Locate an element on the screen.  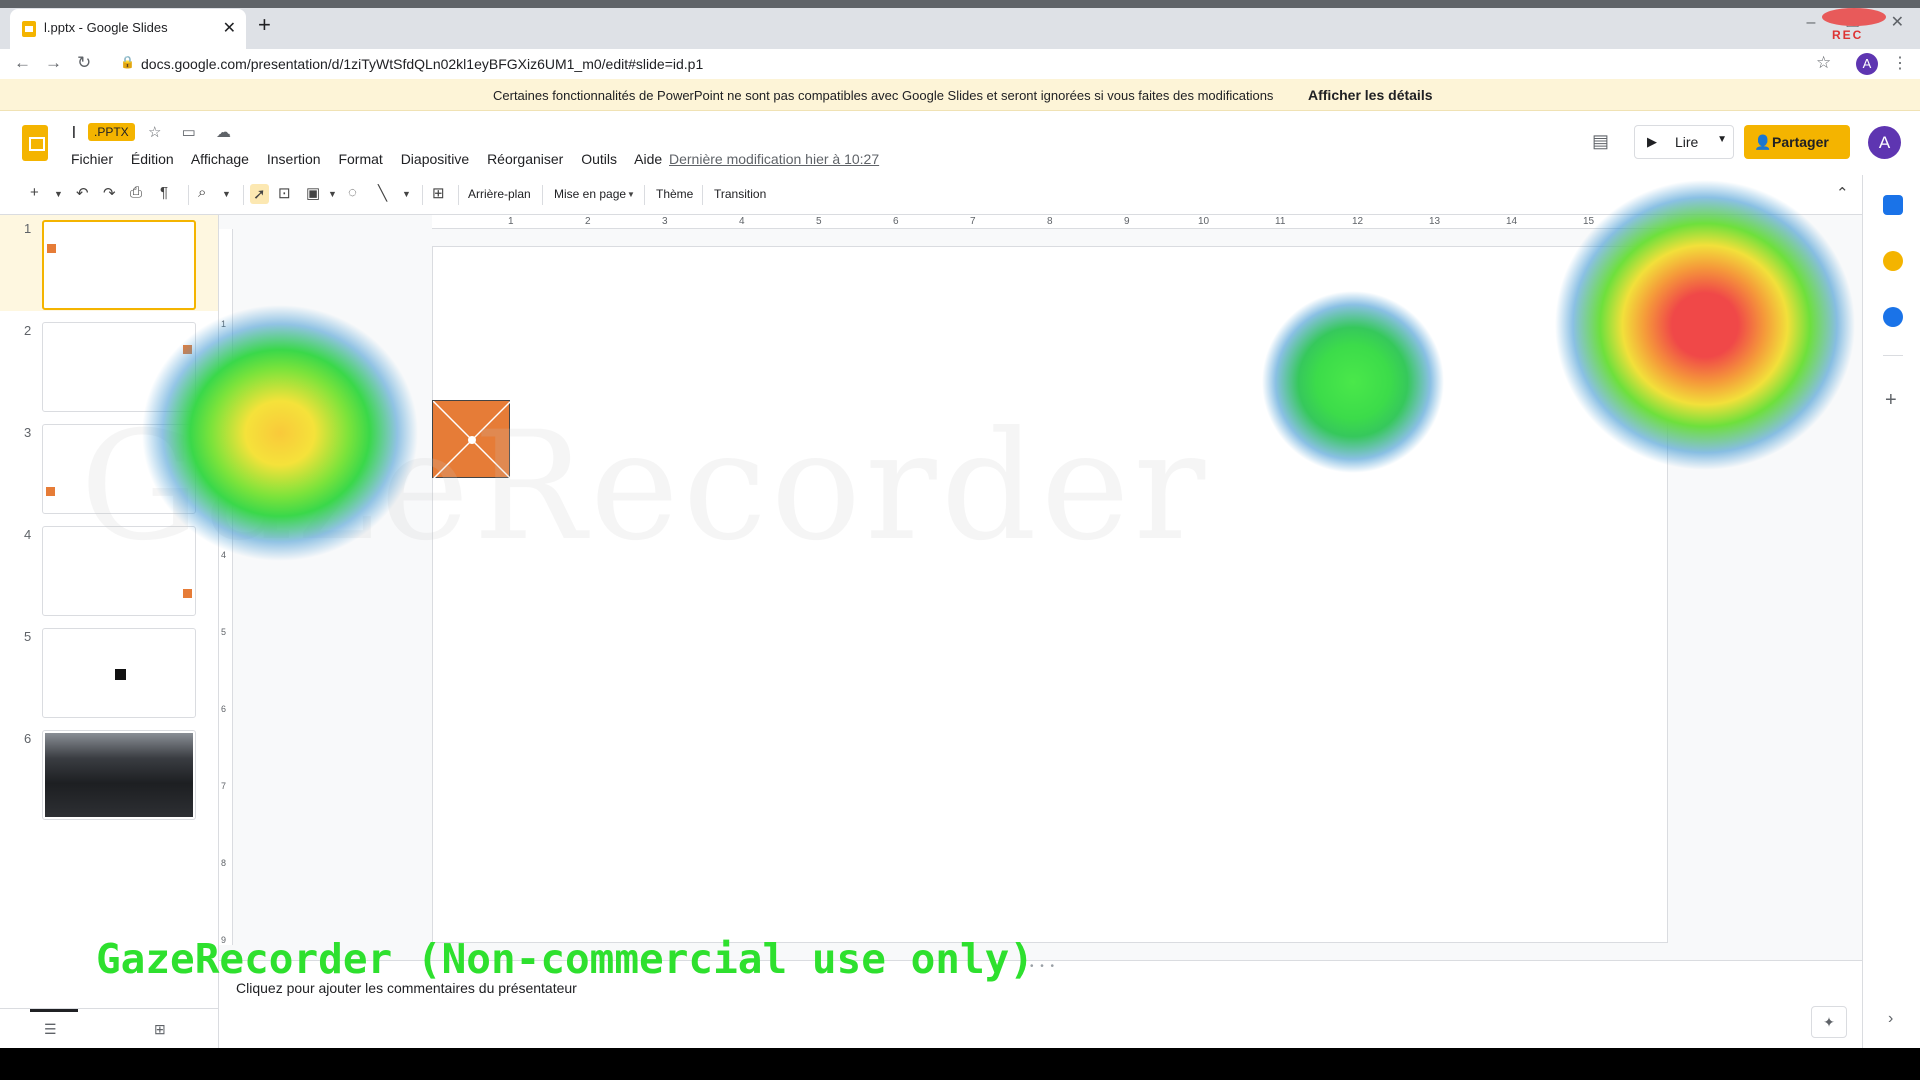
forward-icon: → is located at coordinates (53, 63).